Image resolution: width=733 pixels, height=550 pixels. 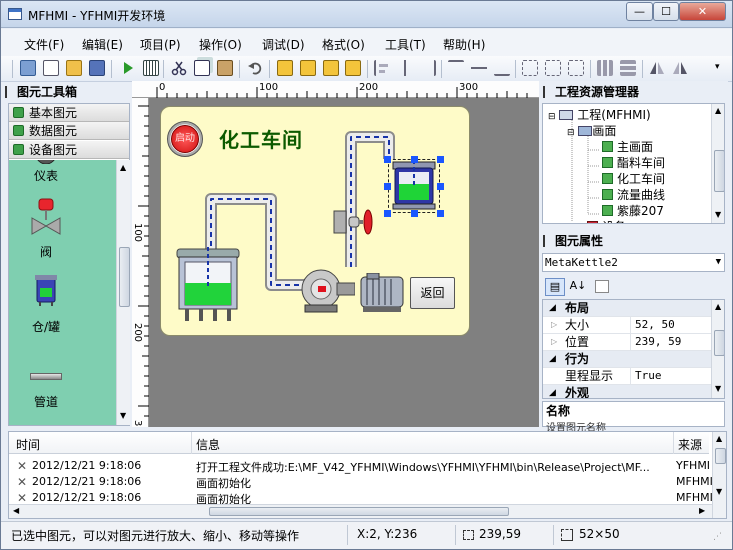 What do you see at coordinates (331, 68) in the screenshot?
I see `bring-forward-icon` at bounding box center [331, 68].